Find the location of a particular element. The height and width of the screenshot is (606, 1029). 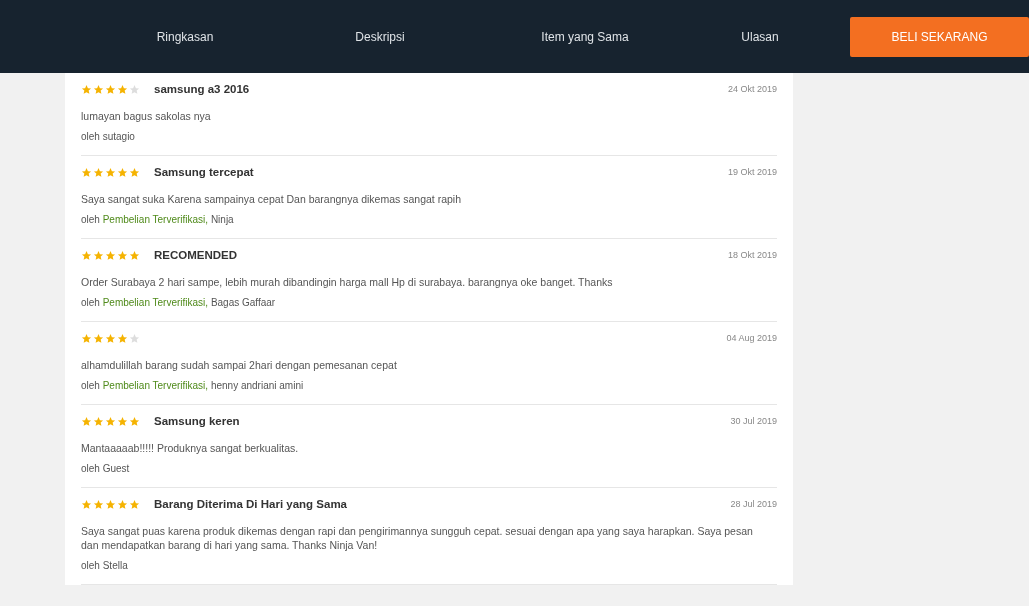

review-author: oleh Stella is located at coordinates (105, 565).